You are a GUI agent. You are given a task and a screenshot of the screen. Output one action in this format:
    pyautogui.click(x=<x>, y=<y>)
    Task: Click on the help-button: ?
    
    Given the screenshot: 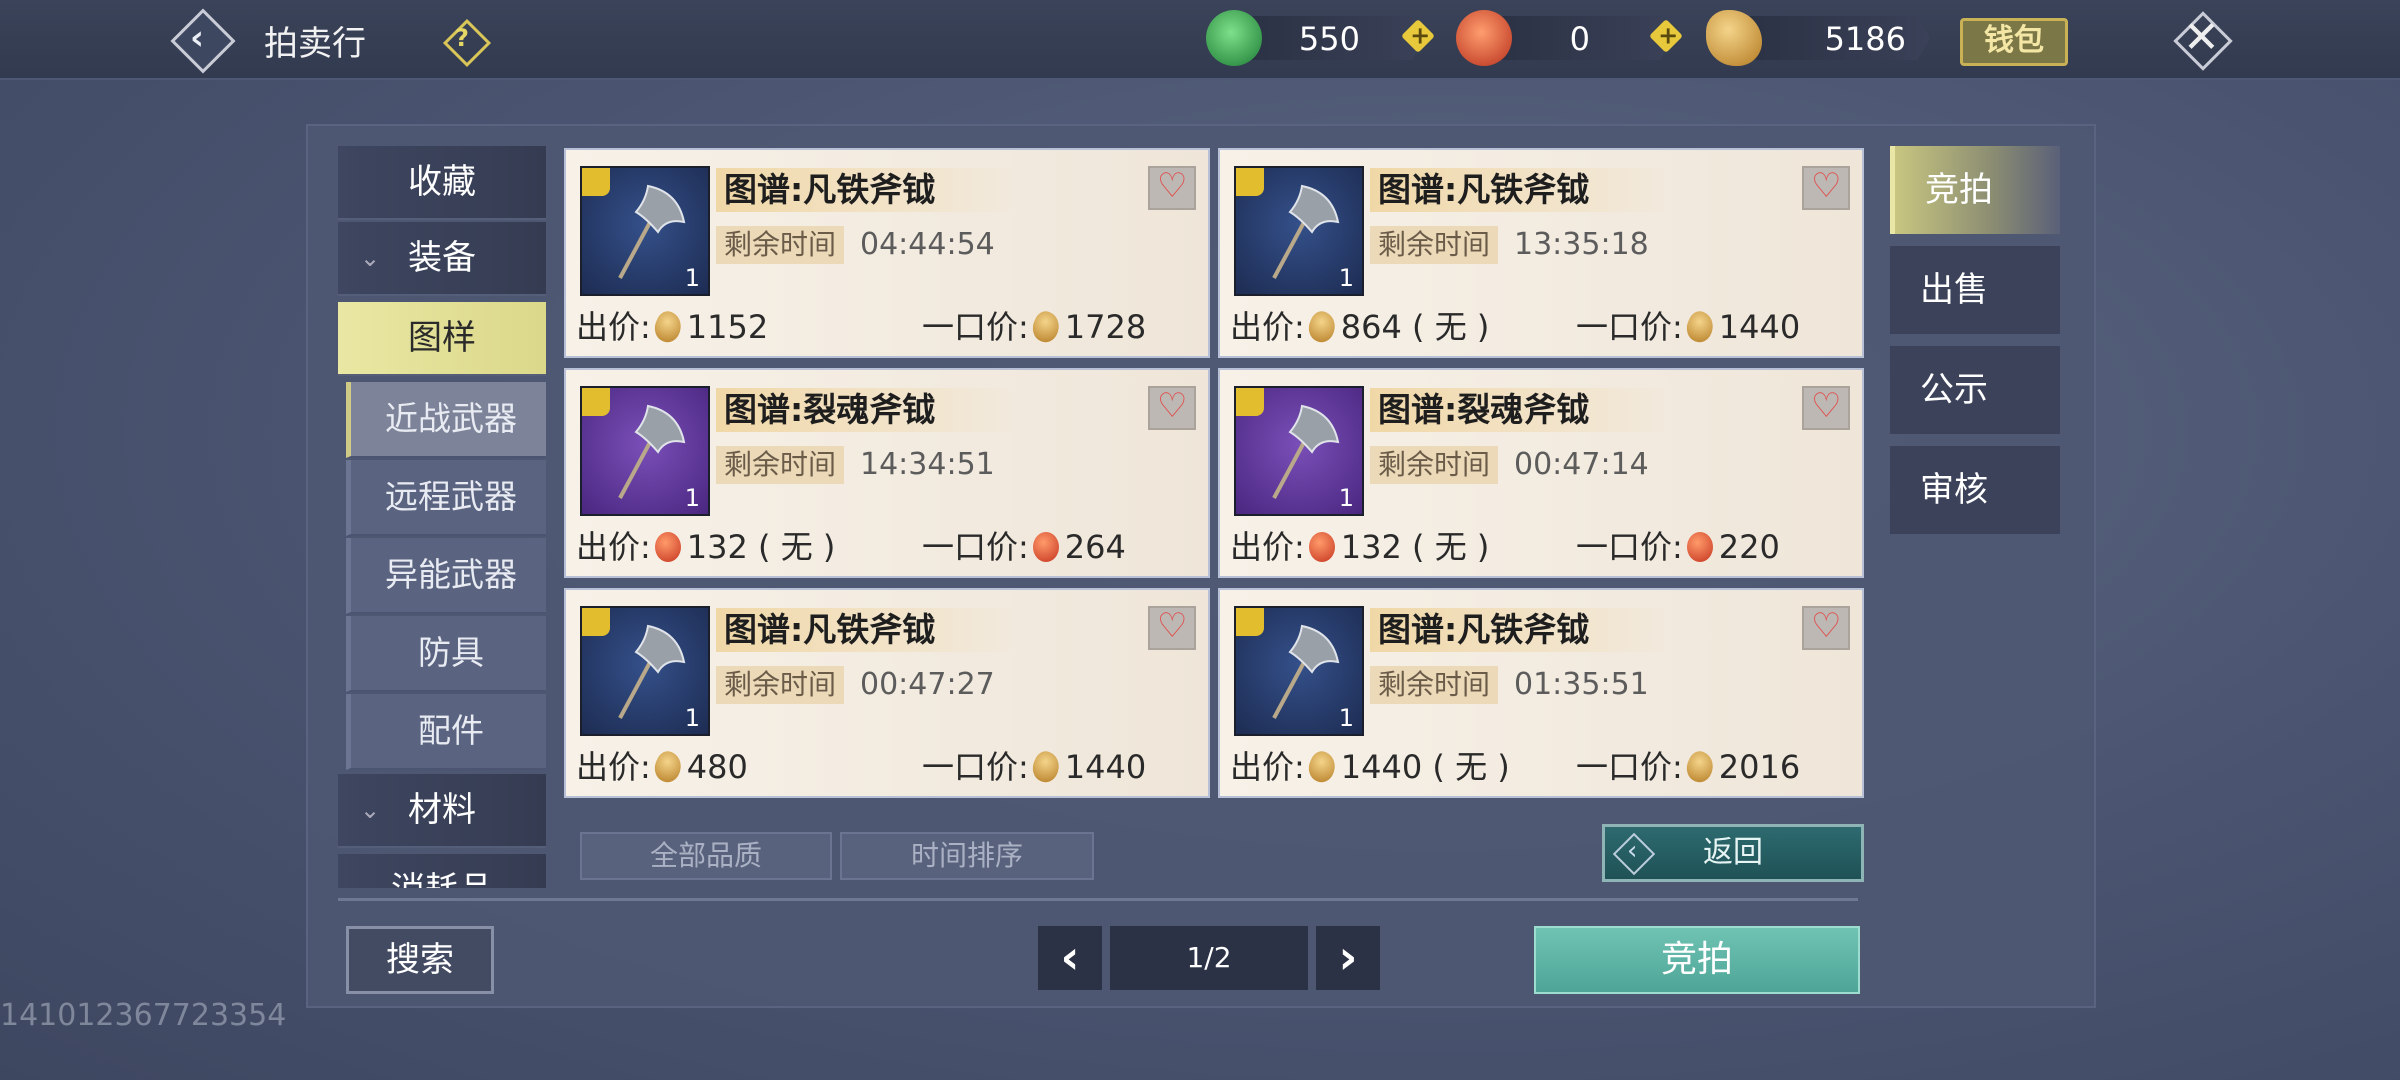 What is the action you would take?
    pyautogui.click(x=467, y=43)
    